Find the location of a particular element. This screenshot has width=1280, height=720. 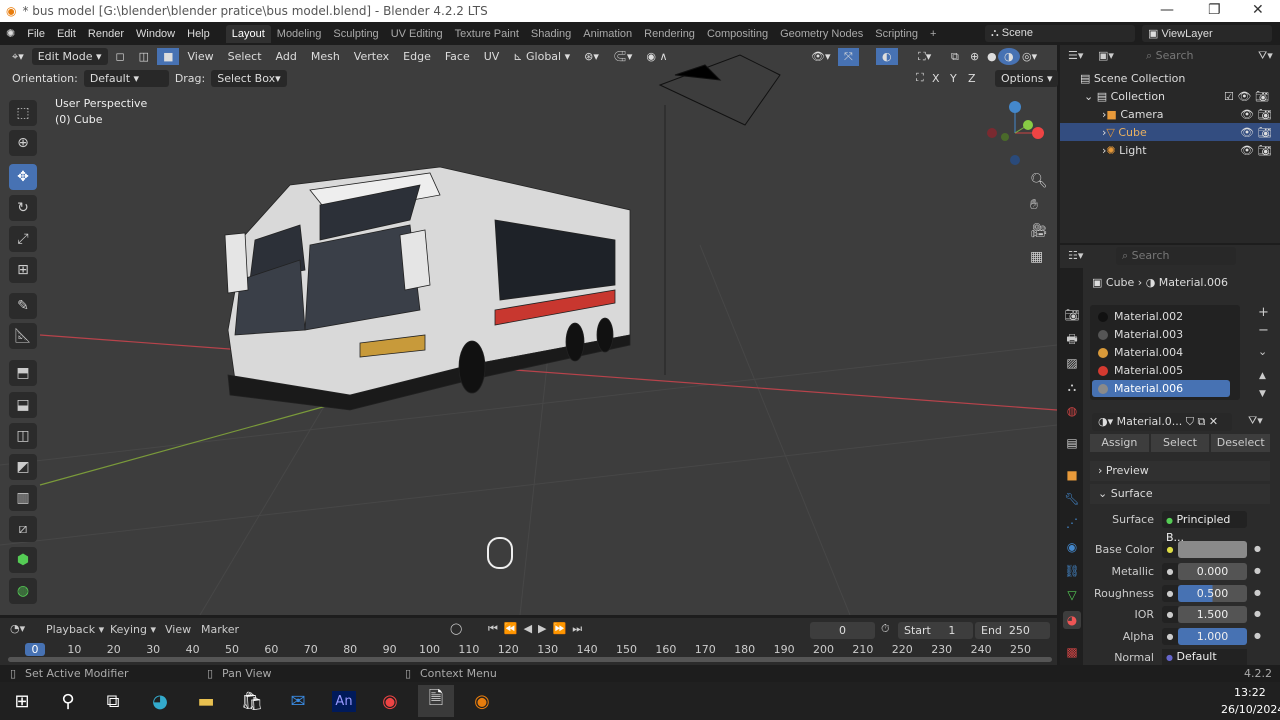

tab-layout: Layout is located at coordinates (248, 33).